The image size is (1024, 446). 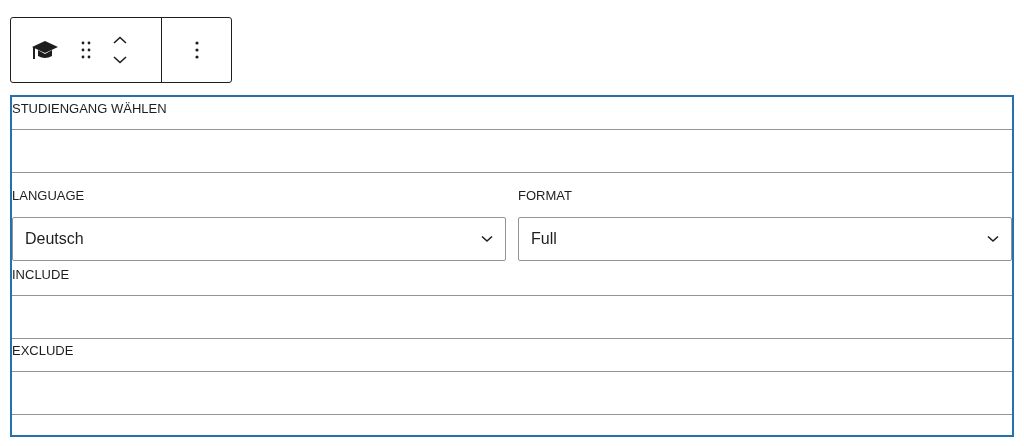 I want to click on select-field: Deutsch, so click(x=259, y=239).